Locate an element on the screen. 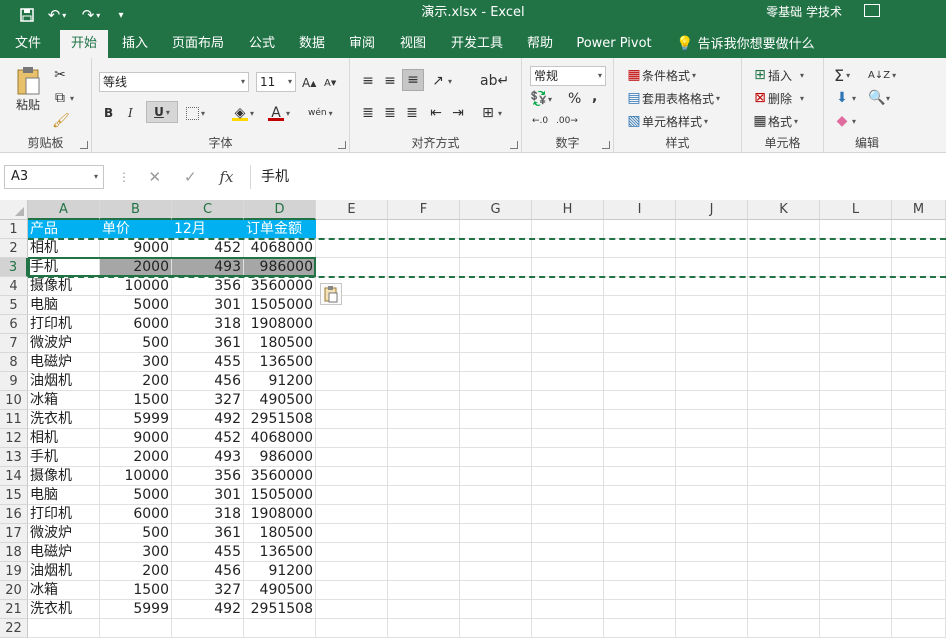  cell: 冰箱 is located at coordinates (64, 400).